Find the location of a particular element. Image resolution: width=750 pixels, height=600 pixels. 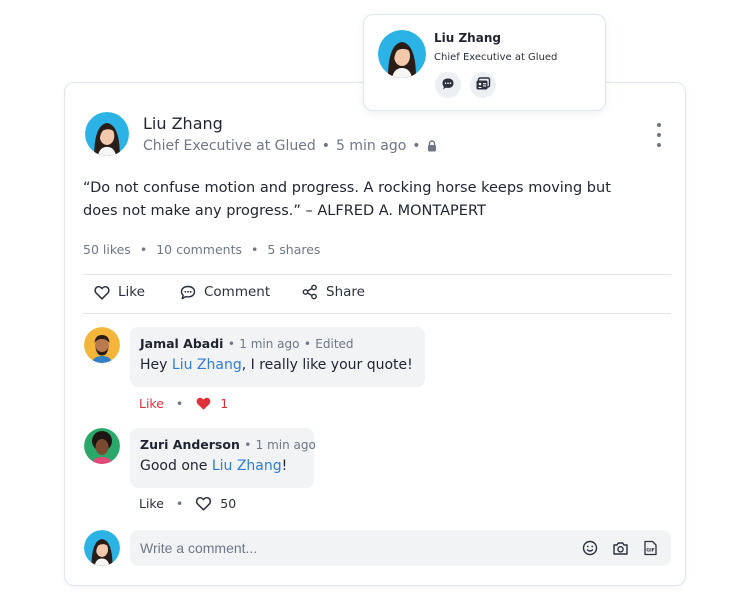

like-button: Like is located at coordinates (119, 292).